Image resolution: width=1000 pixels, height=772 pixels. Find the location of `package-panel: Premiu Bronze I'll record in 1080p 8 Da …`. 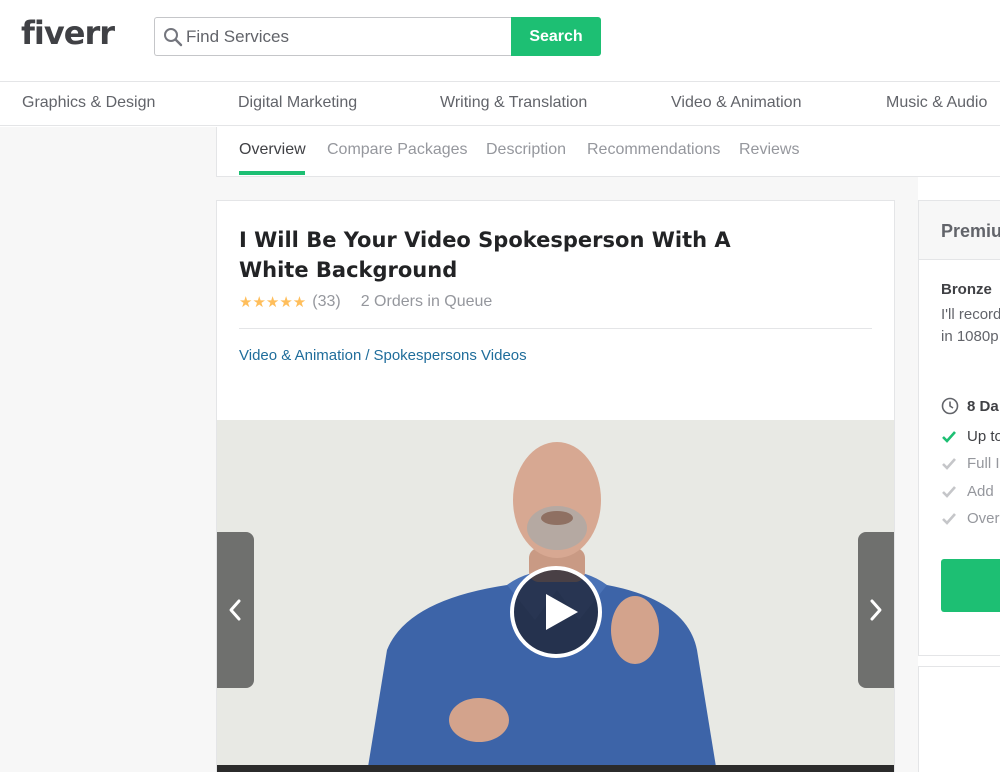

package-panel: Premiu Bronze I'll record in 1080p 8 Da … is located at coordinates (959, 428).